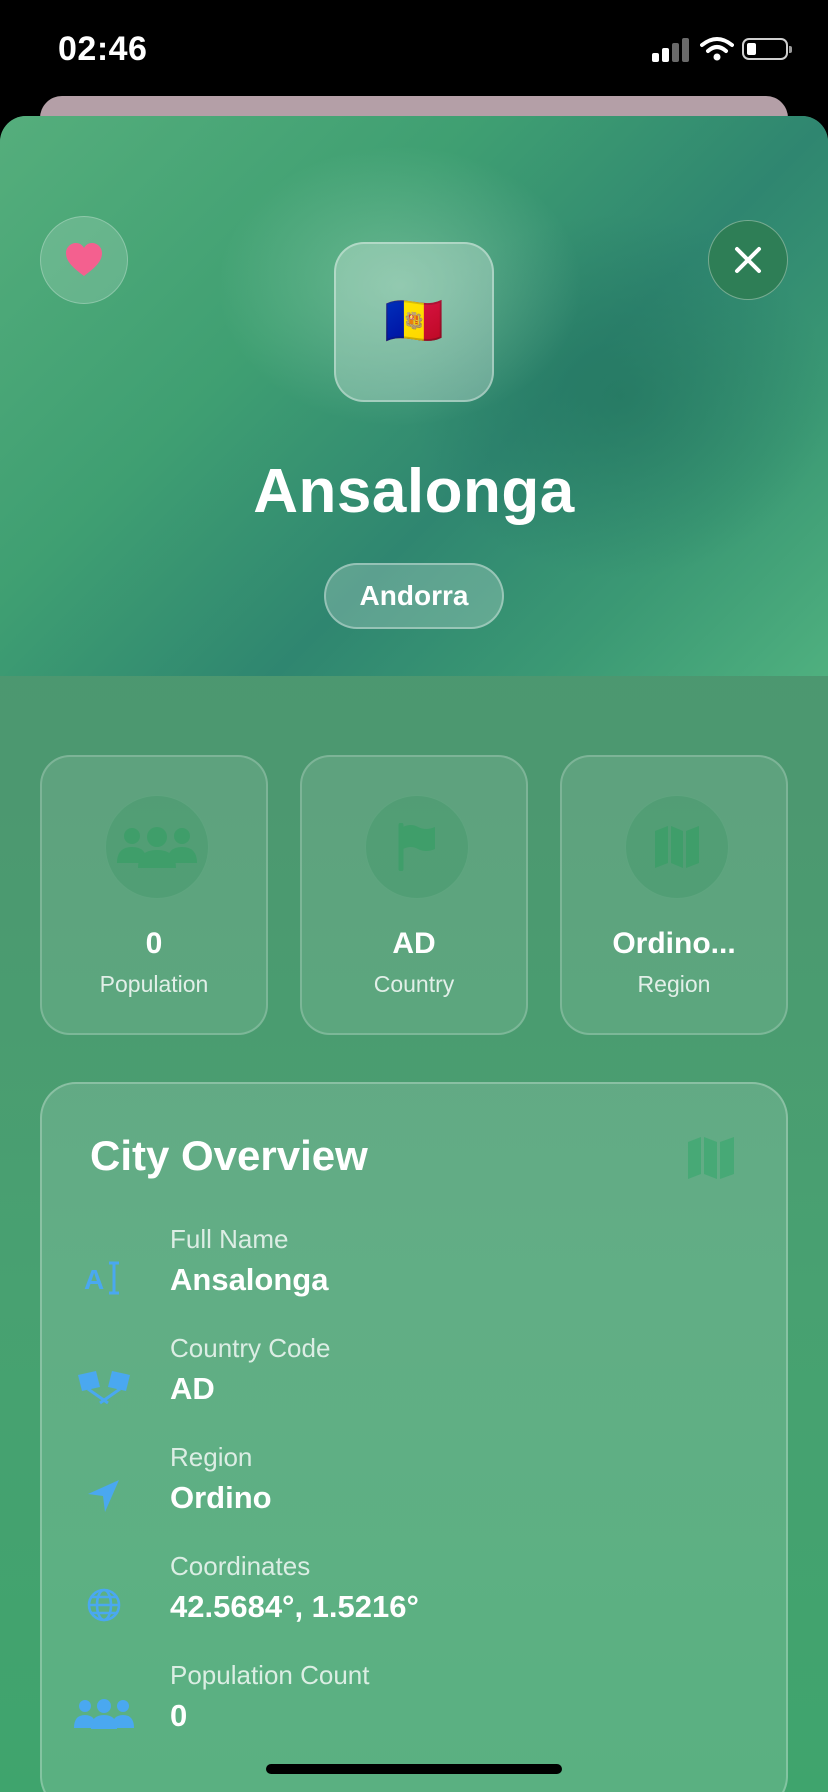 Image resolution: width=828 pixels, height=1792 pixels. I want to click on heart-icon, so click(84, 259).